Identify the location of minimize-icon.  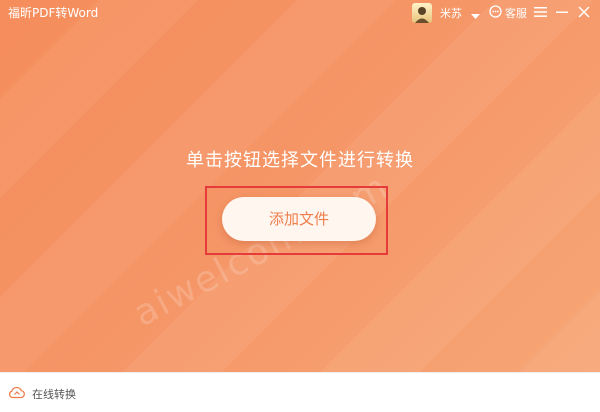
(562, 13).